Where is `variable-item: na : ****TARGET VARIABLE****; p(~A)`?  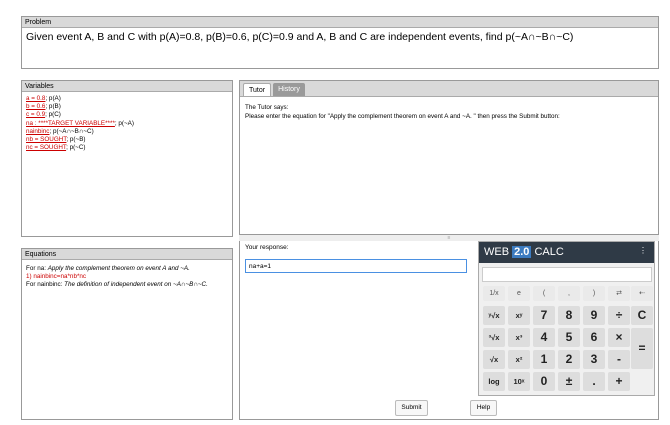
variable-item: na : ****TARGET VARIABLE****; p(~A) is located at coordinates (127, 124).